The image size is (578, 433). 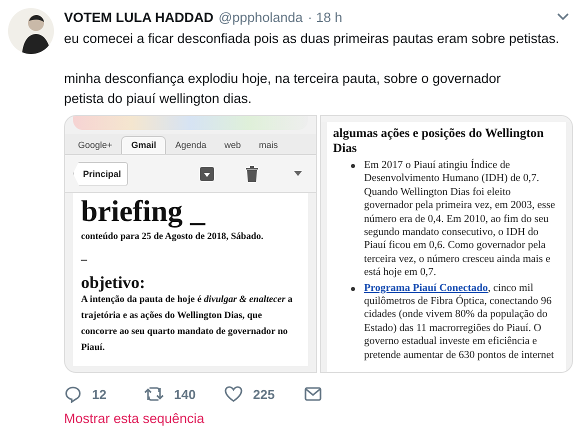 What do you see at coordinates (264, 394) in the screenshot?
I see `like-count: 225` at bounding box center [264, 394].